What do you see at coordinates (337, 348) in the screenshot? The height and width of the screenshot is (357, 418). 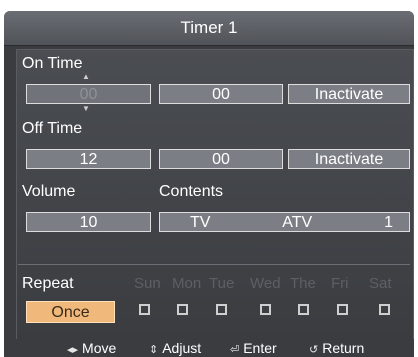 I see `footer-return: ↺ Return` at bounding box center [337, 348].